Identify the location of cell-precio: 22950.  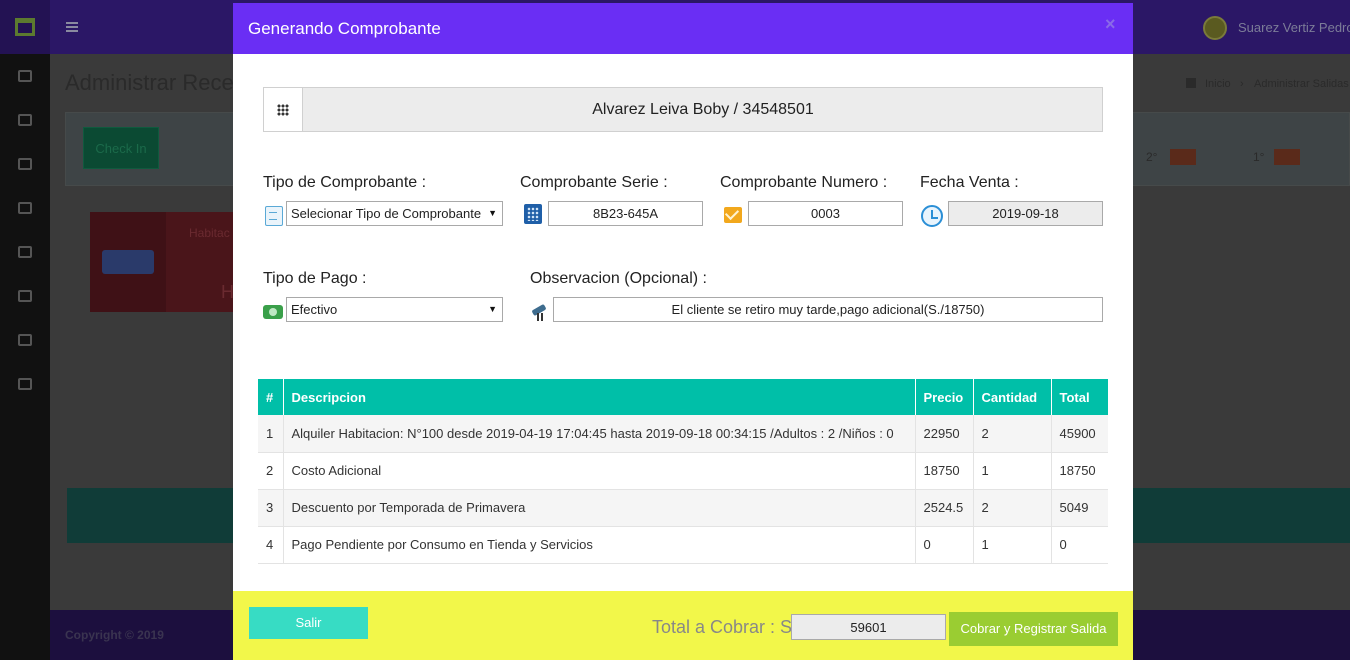
(944, 434).